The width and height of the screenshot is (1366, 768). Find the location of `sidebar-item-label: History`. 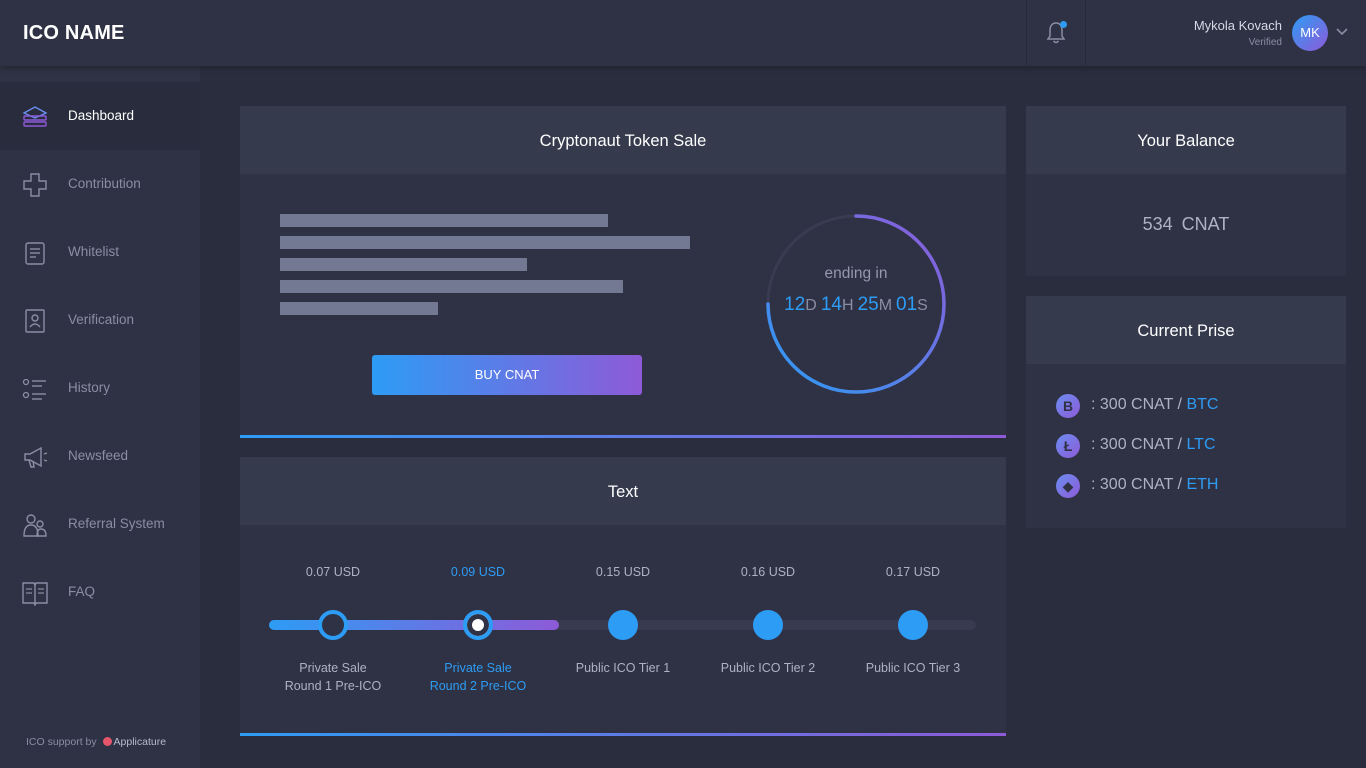

sidebar-item-label: History is located at coordinates (89, 387).